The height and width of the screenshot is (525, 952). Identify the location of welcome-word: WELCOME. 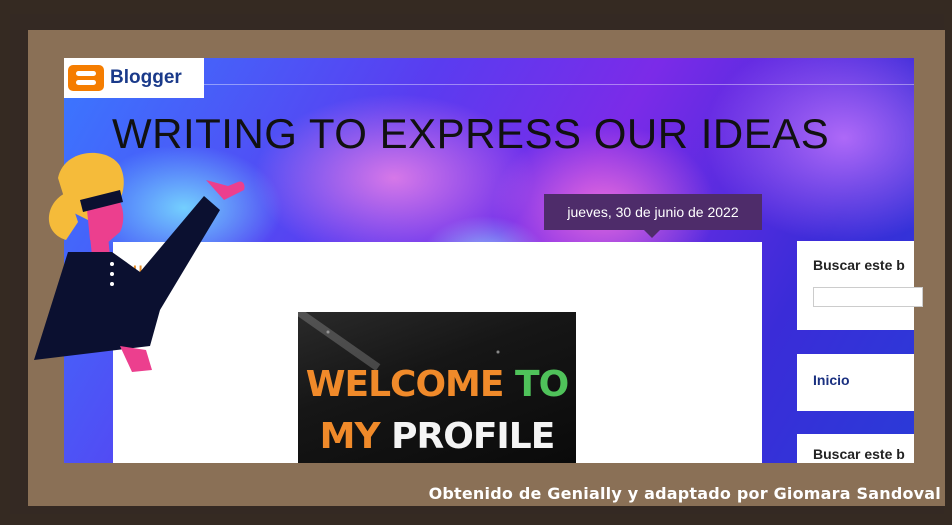
(405, 384).